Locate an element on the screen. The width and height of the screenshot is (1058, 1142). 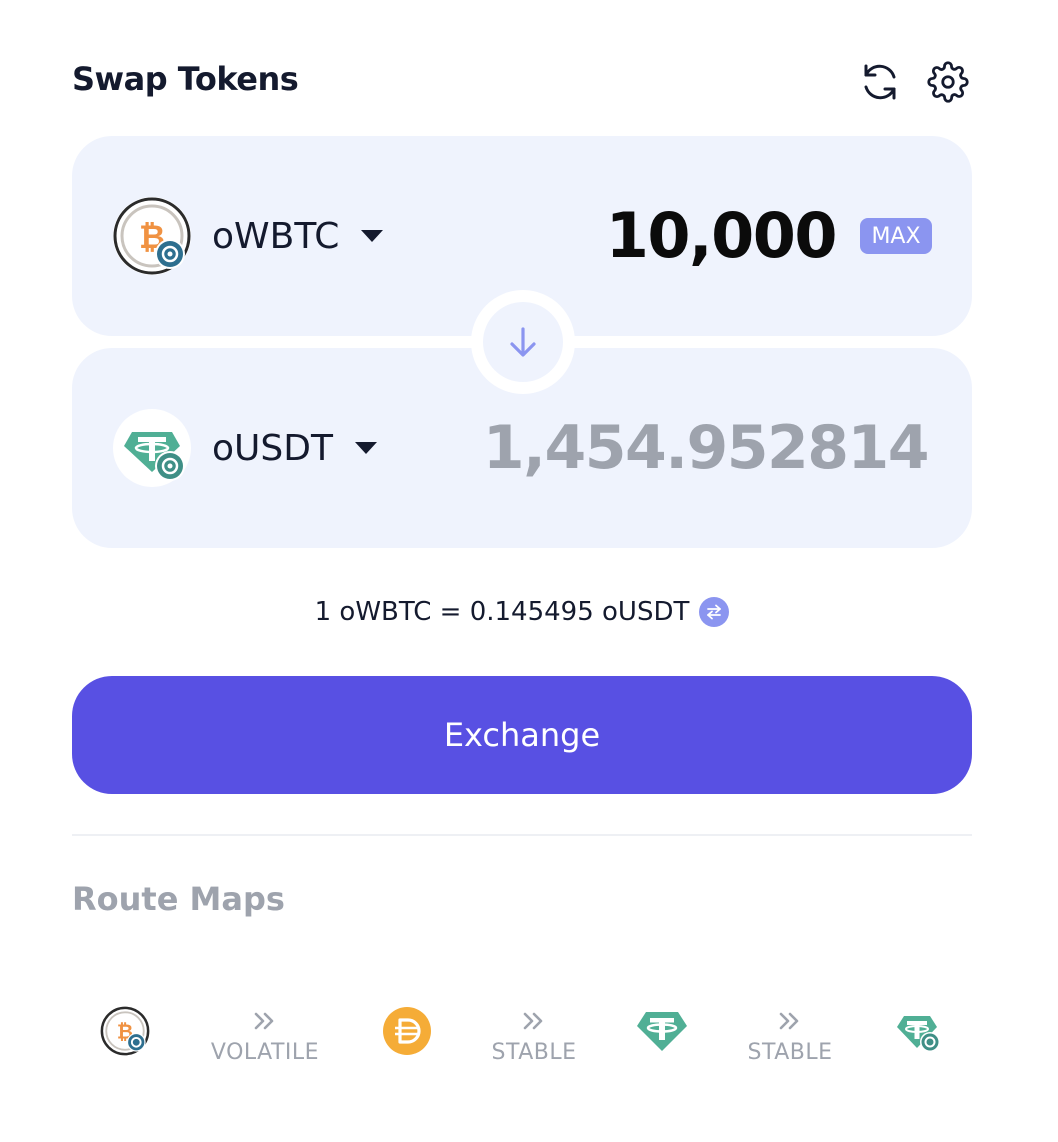
exchange-rate: 1 oWBTC = 0.145495 oUSDT is located at coordinates (522, 612).